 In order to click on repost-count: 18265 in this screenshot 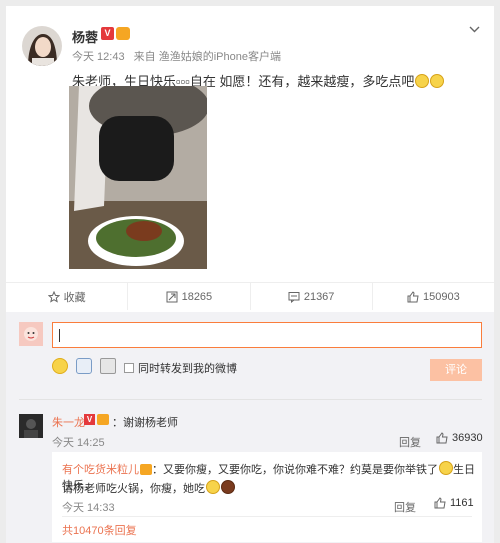, I will do `click(197, 296)`.